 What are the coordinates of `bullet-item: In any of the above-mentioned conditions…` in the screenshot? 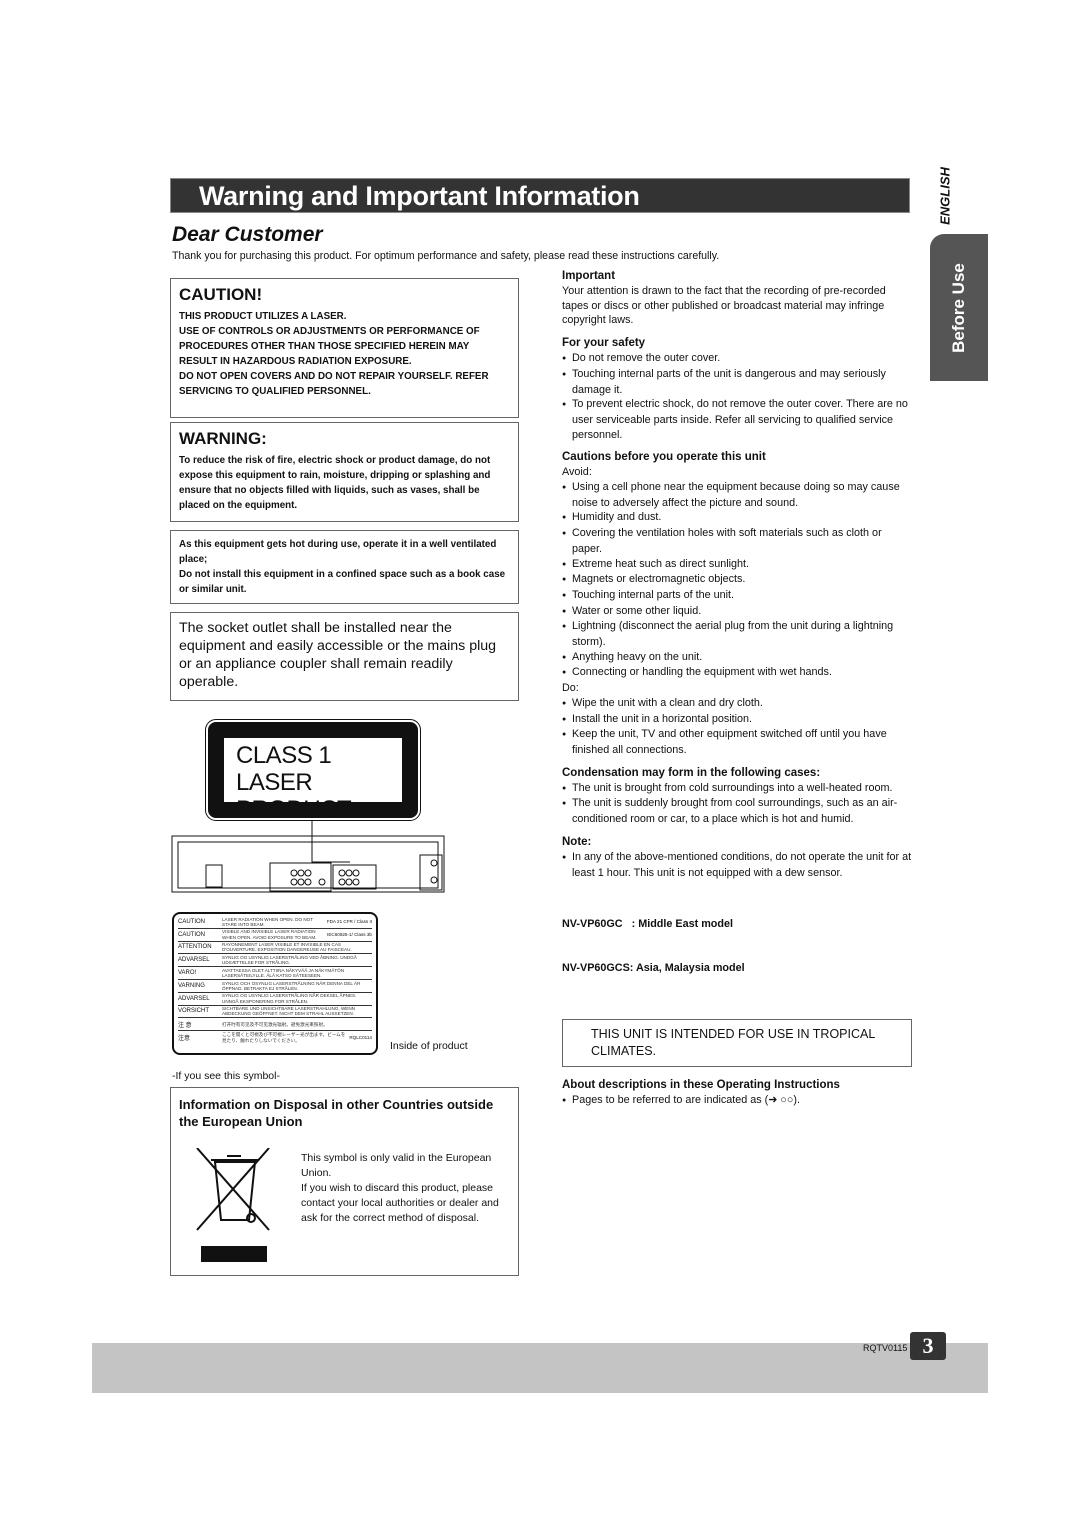 It's located at (737, 865).